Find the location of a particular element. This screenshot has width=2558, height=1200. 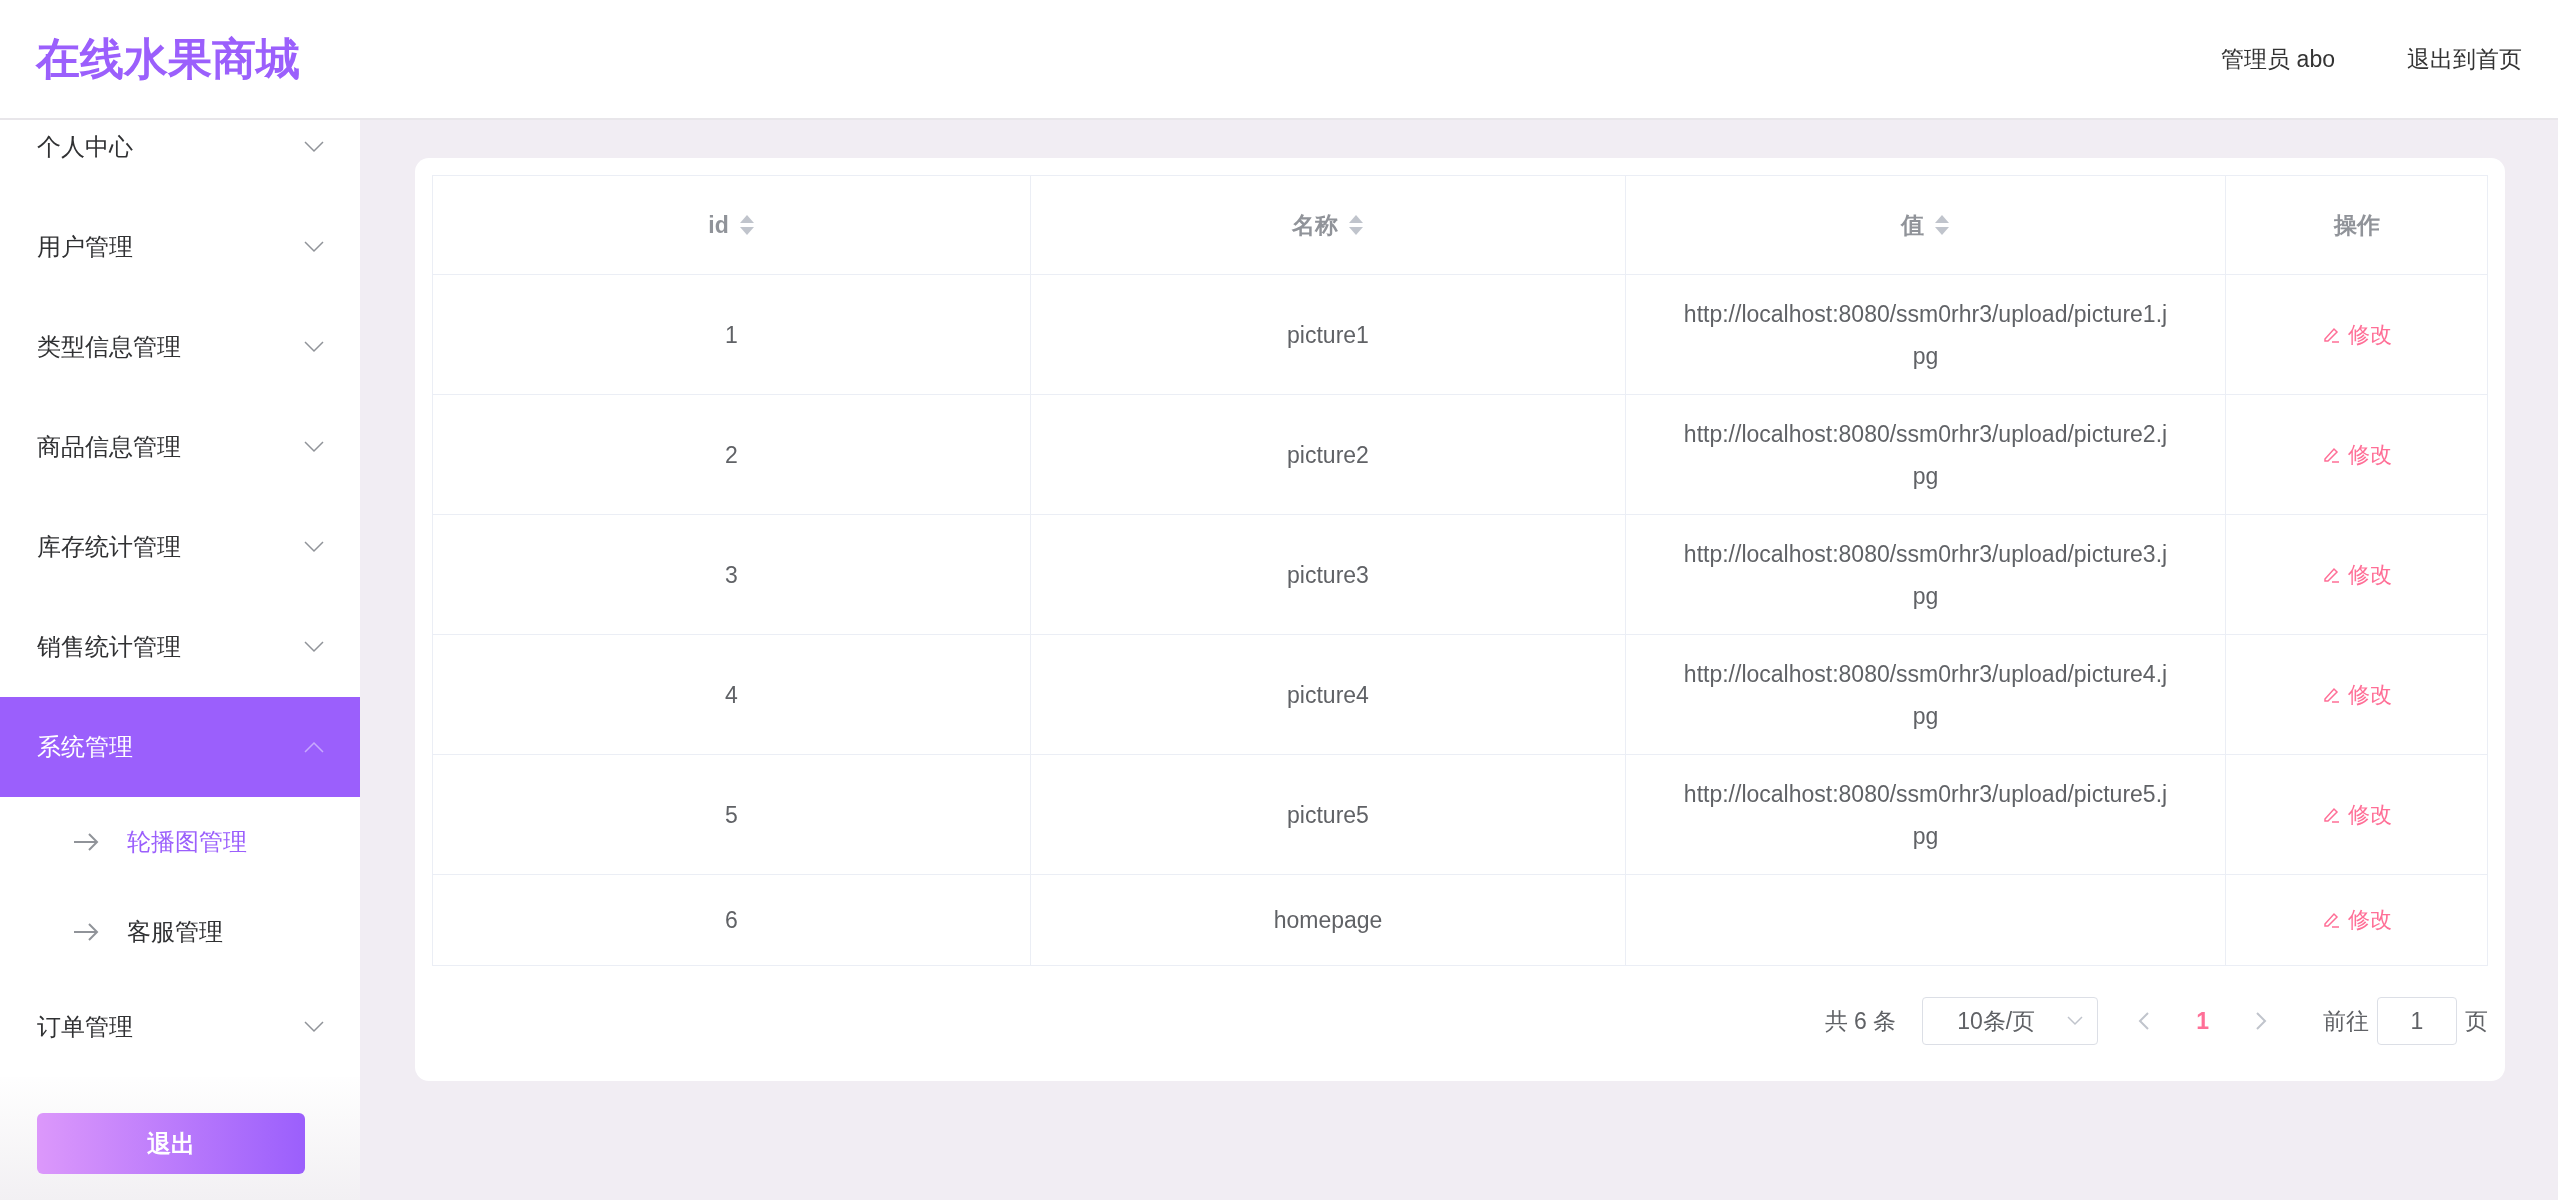

column-header: id is located at coordinates (732, 225).